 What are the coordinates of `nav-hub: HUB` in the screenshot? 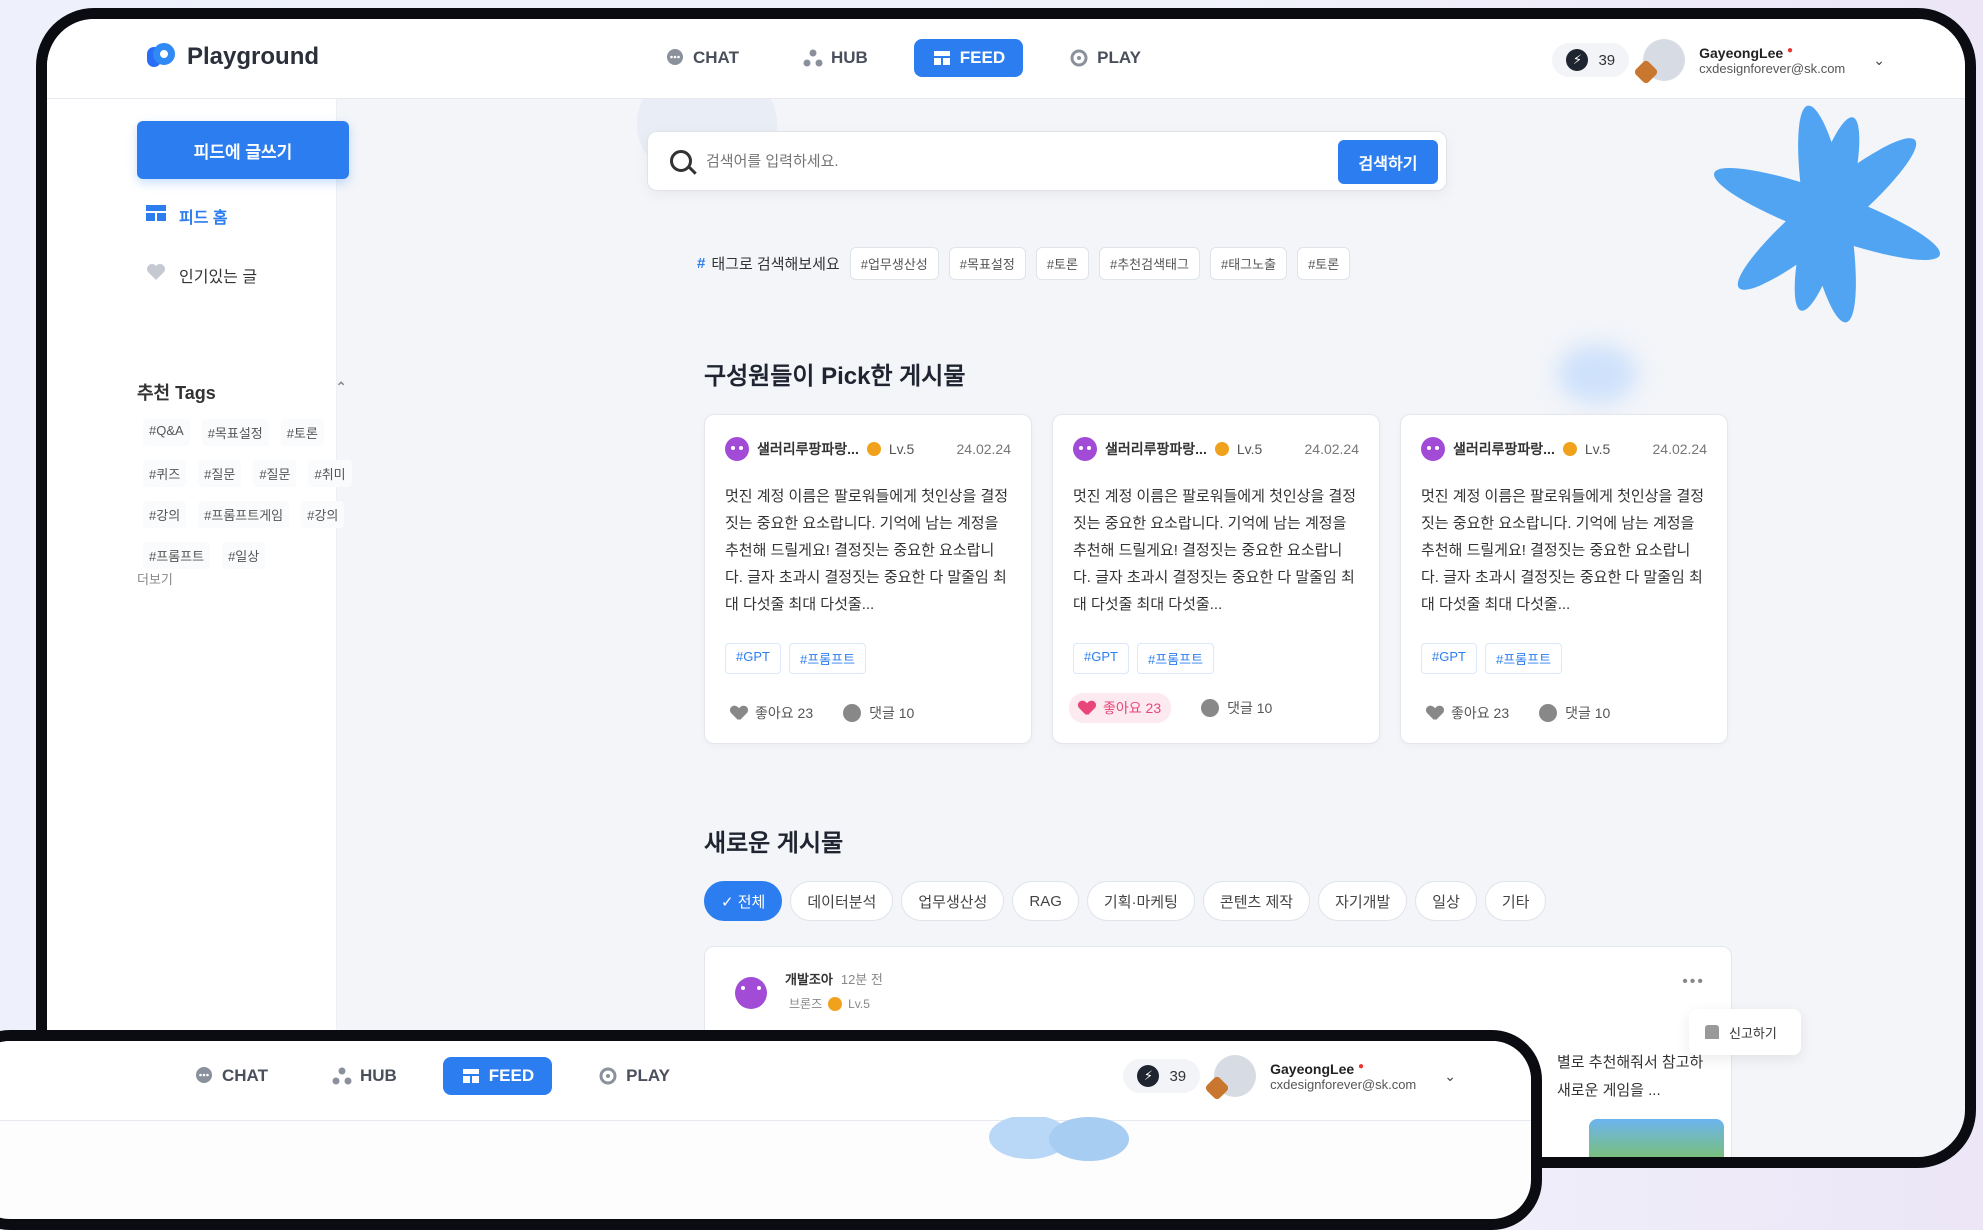 It's located at (835, 58).